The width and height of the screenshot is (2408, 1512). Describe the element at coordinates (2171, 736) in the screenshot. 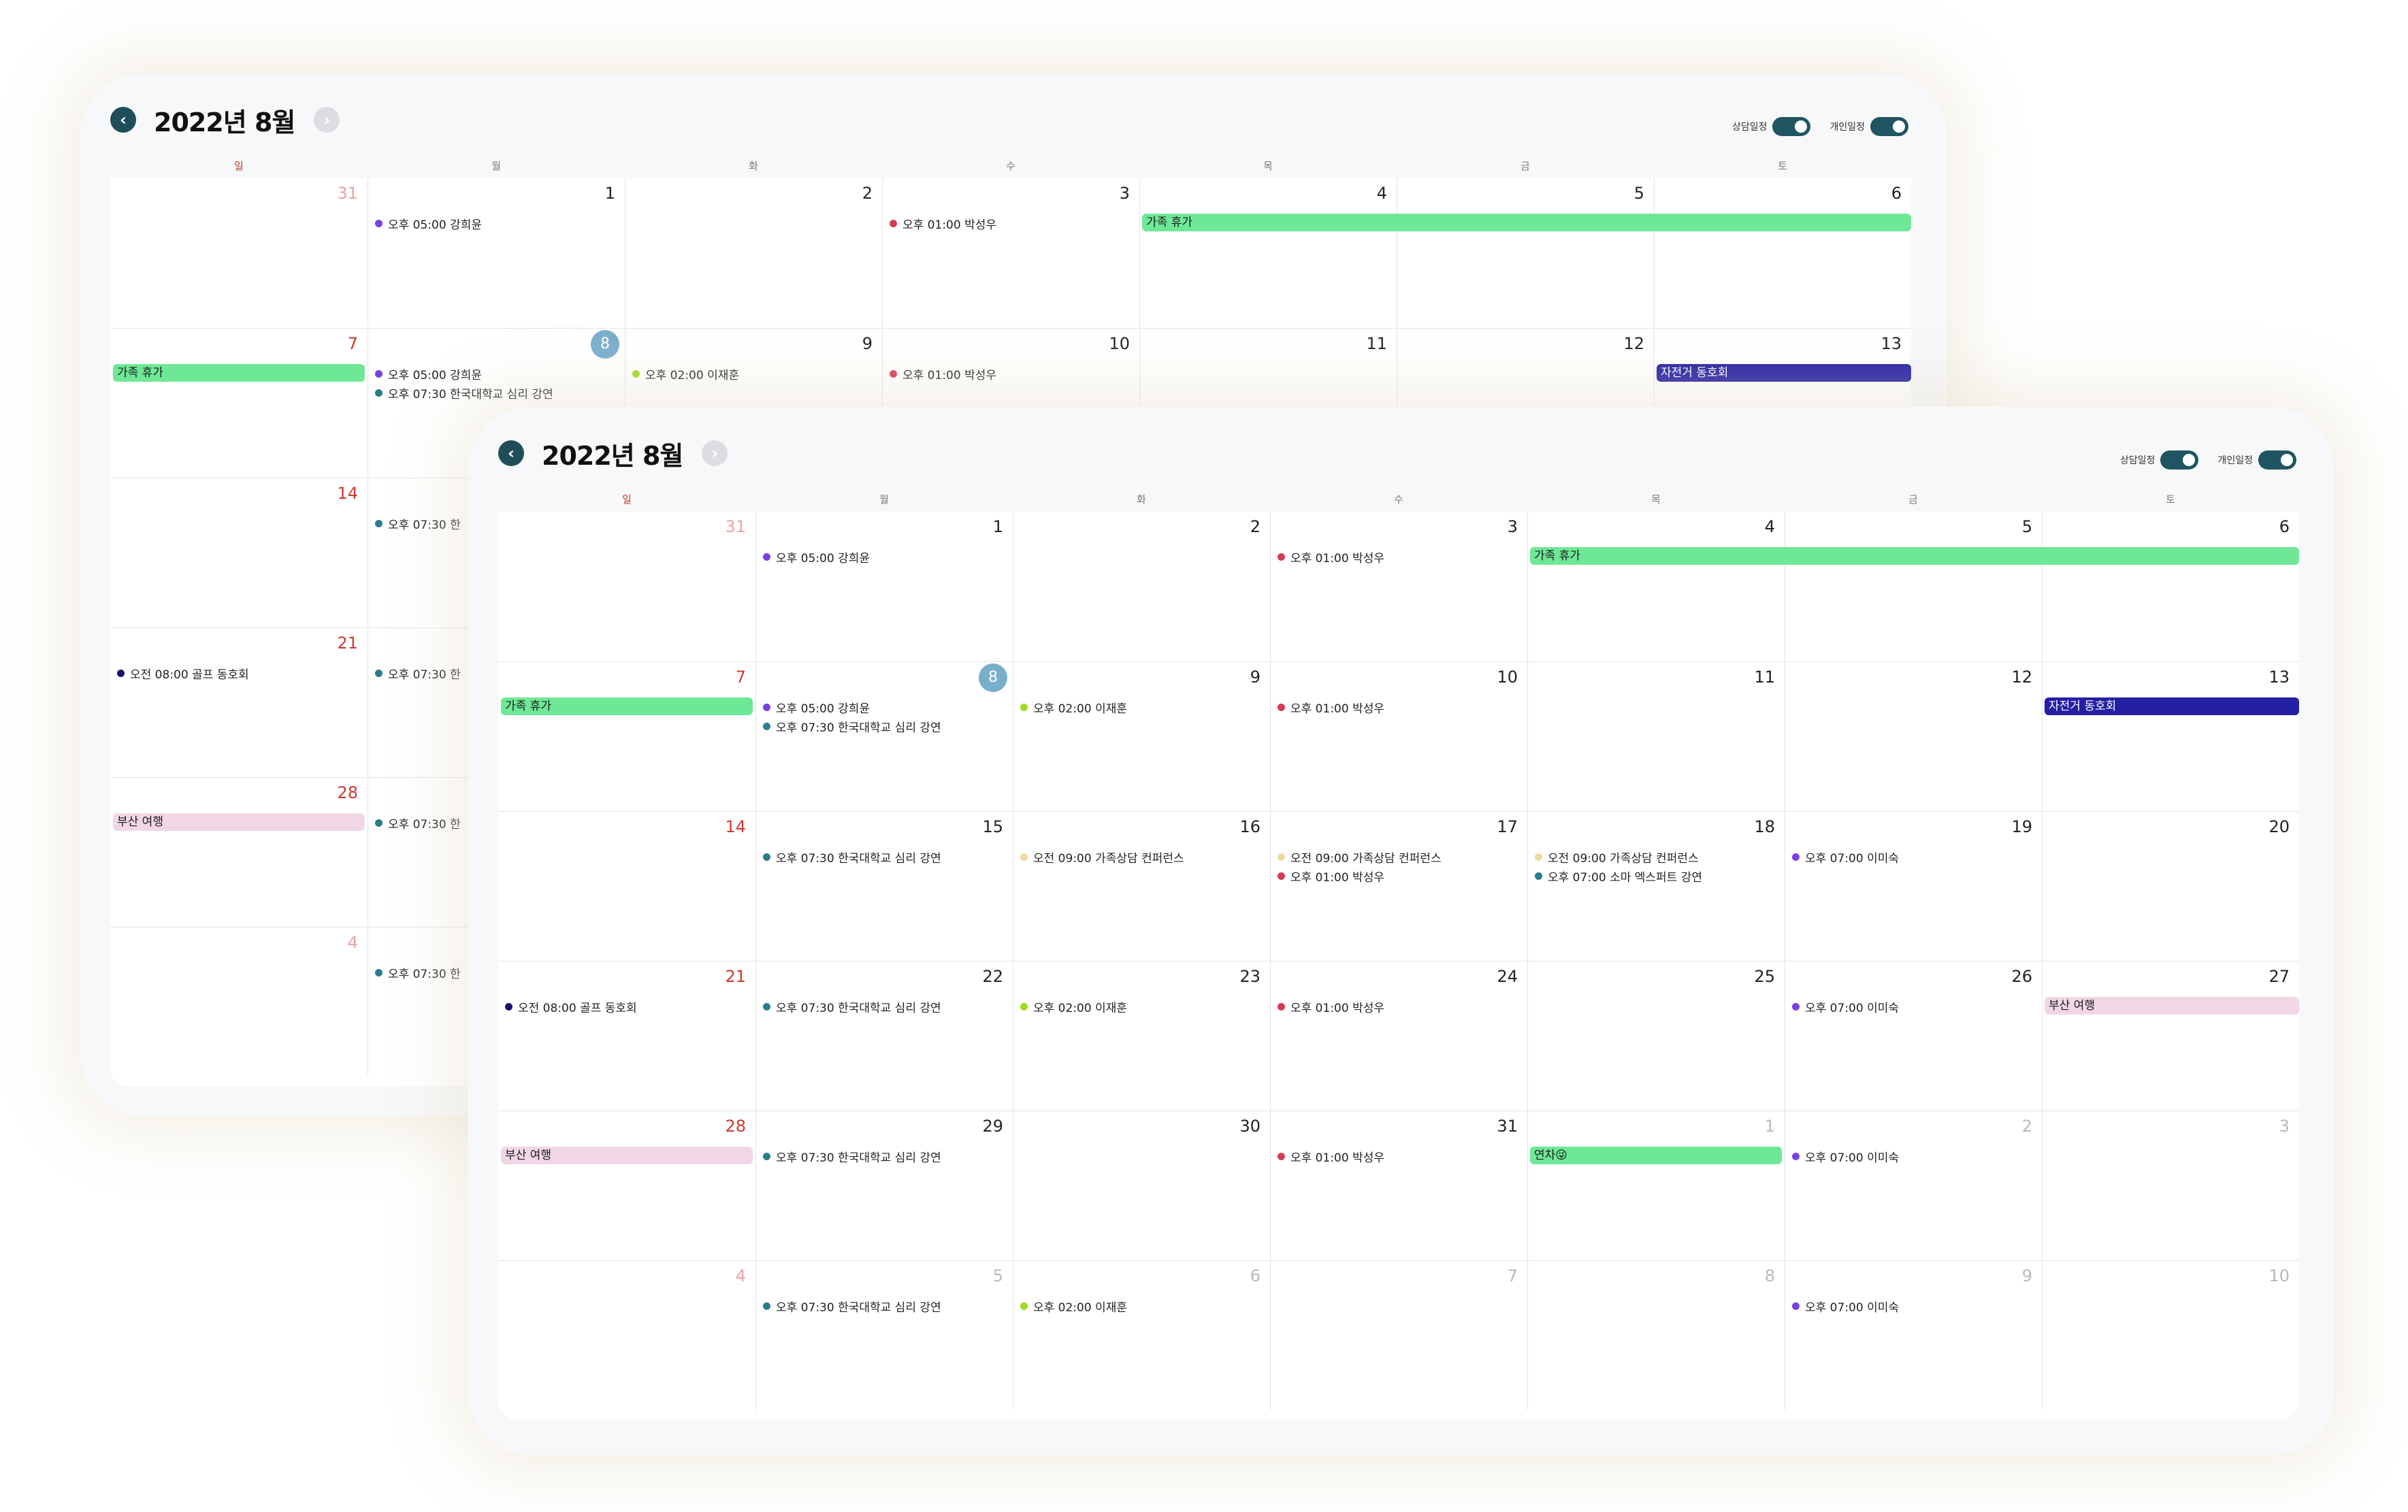

I see `day-cell: 13` at that location.